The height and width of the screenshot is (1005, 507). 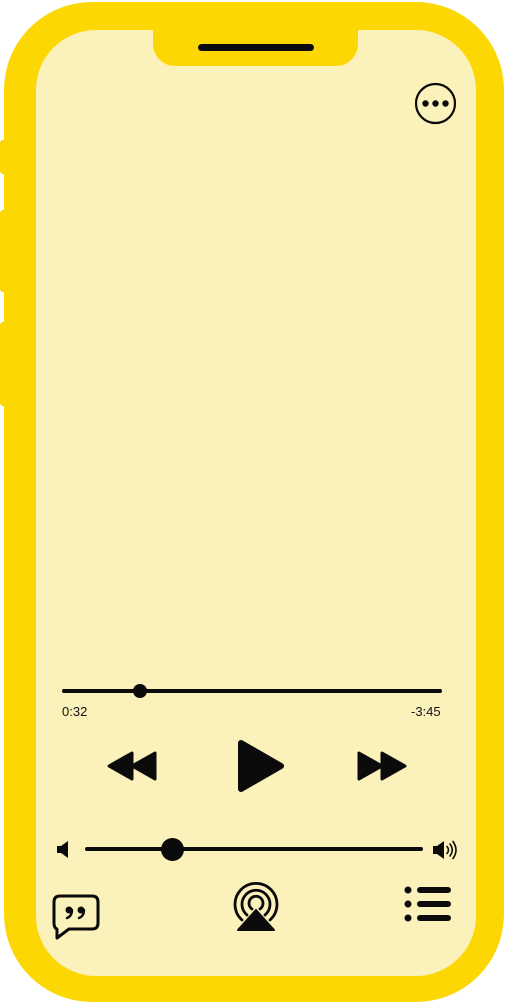 I want to click on speaker-grille, so click(x=256, y=47).